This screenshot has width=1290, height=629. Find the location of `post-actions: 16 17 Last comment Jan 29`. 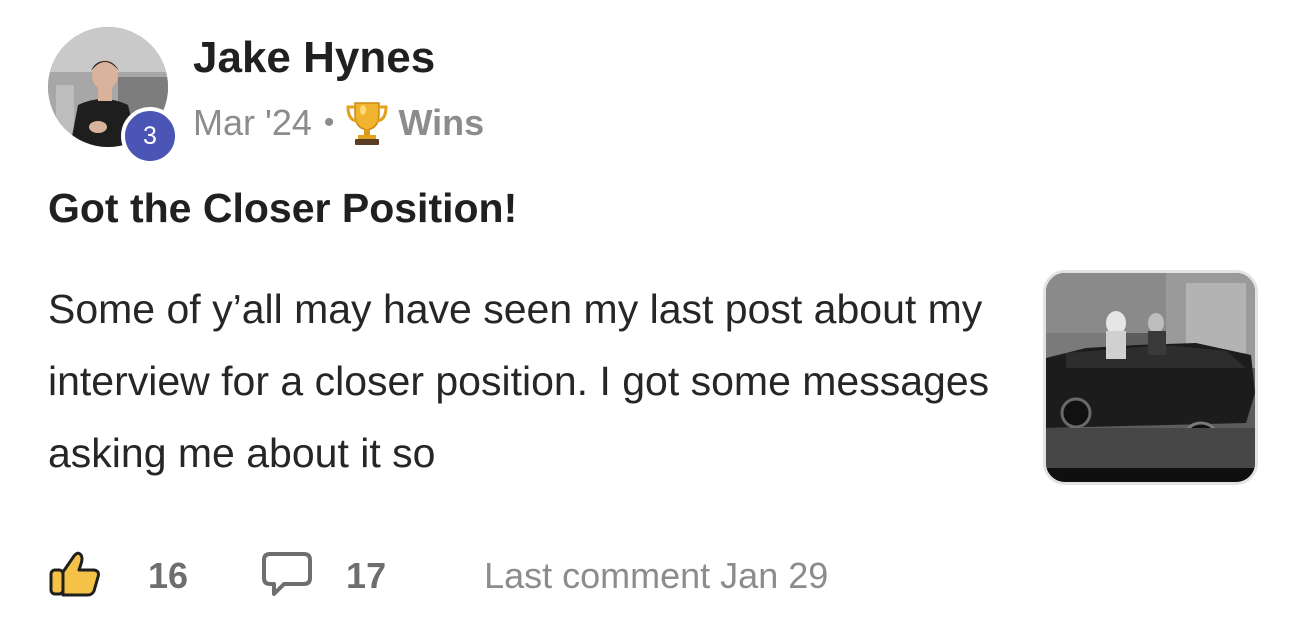

post-actions: 16 17 Last comment Jan 29 is located at coordinates (438, 576).